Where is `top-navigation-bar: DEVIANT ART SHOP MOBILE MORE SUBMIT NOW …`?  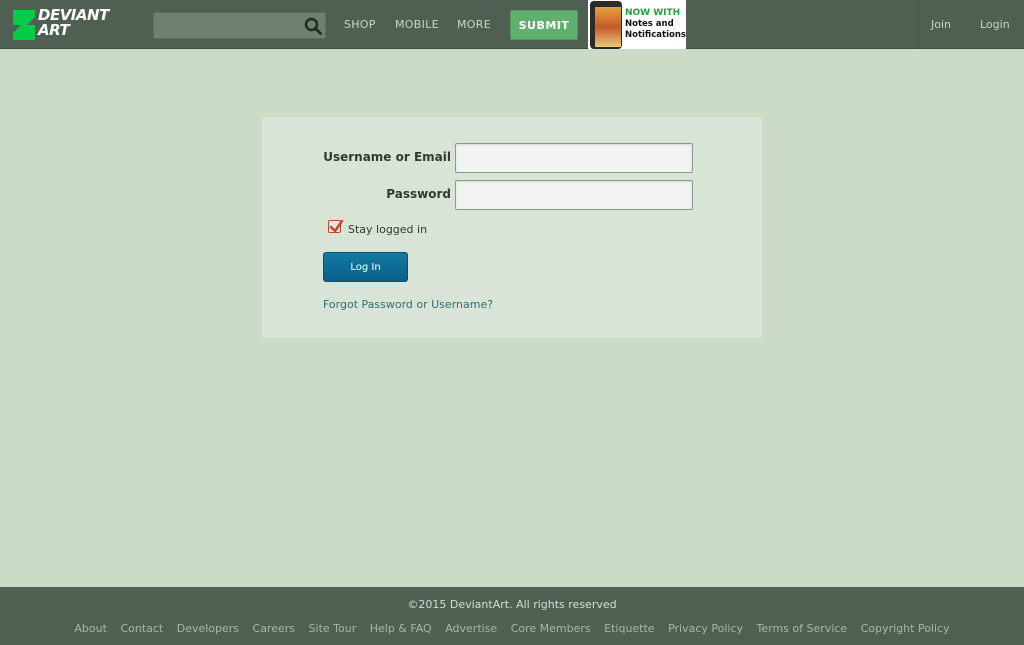
top-navigation-bar: DEVIANT ART SHOP MOBILE MORE SUBMIT NOW … is located at coordinates (512, 24).